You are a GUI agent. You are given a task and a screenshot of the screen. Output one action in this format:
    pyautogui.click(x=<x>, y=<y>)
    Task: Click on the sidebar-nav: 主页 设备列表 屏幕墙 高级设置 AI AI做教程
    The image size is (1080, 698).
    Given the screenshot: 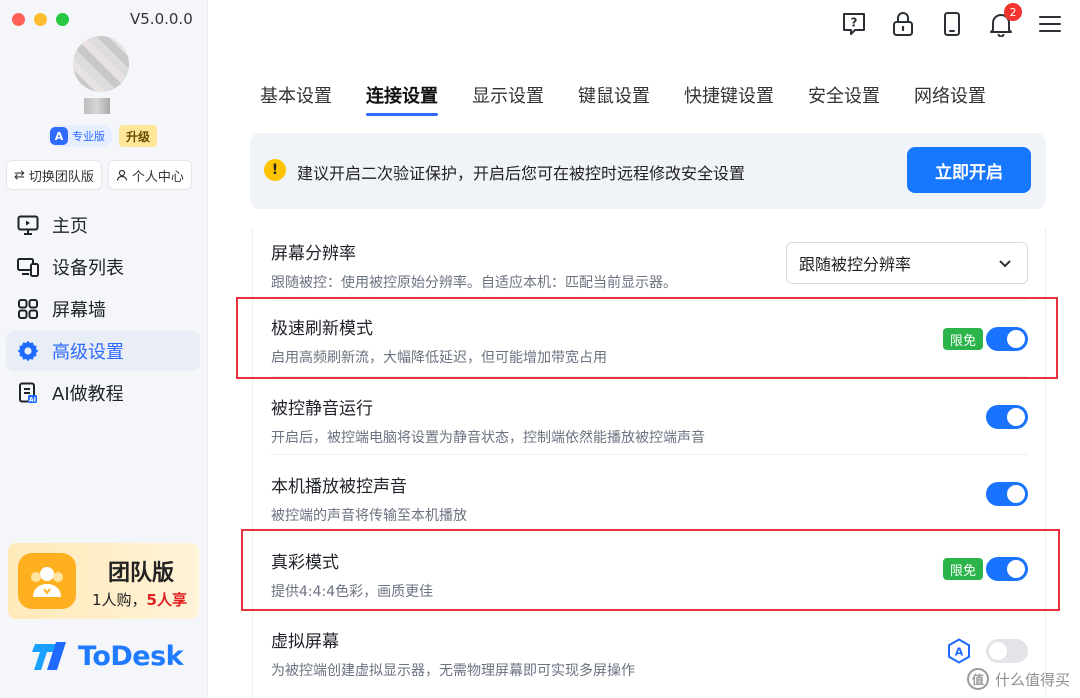 What is the action you would take?
    pyautogui.click(x=103, y=310)
    